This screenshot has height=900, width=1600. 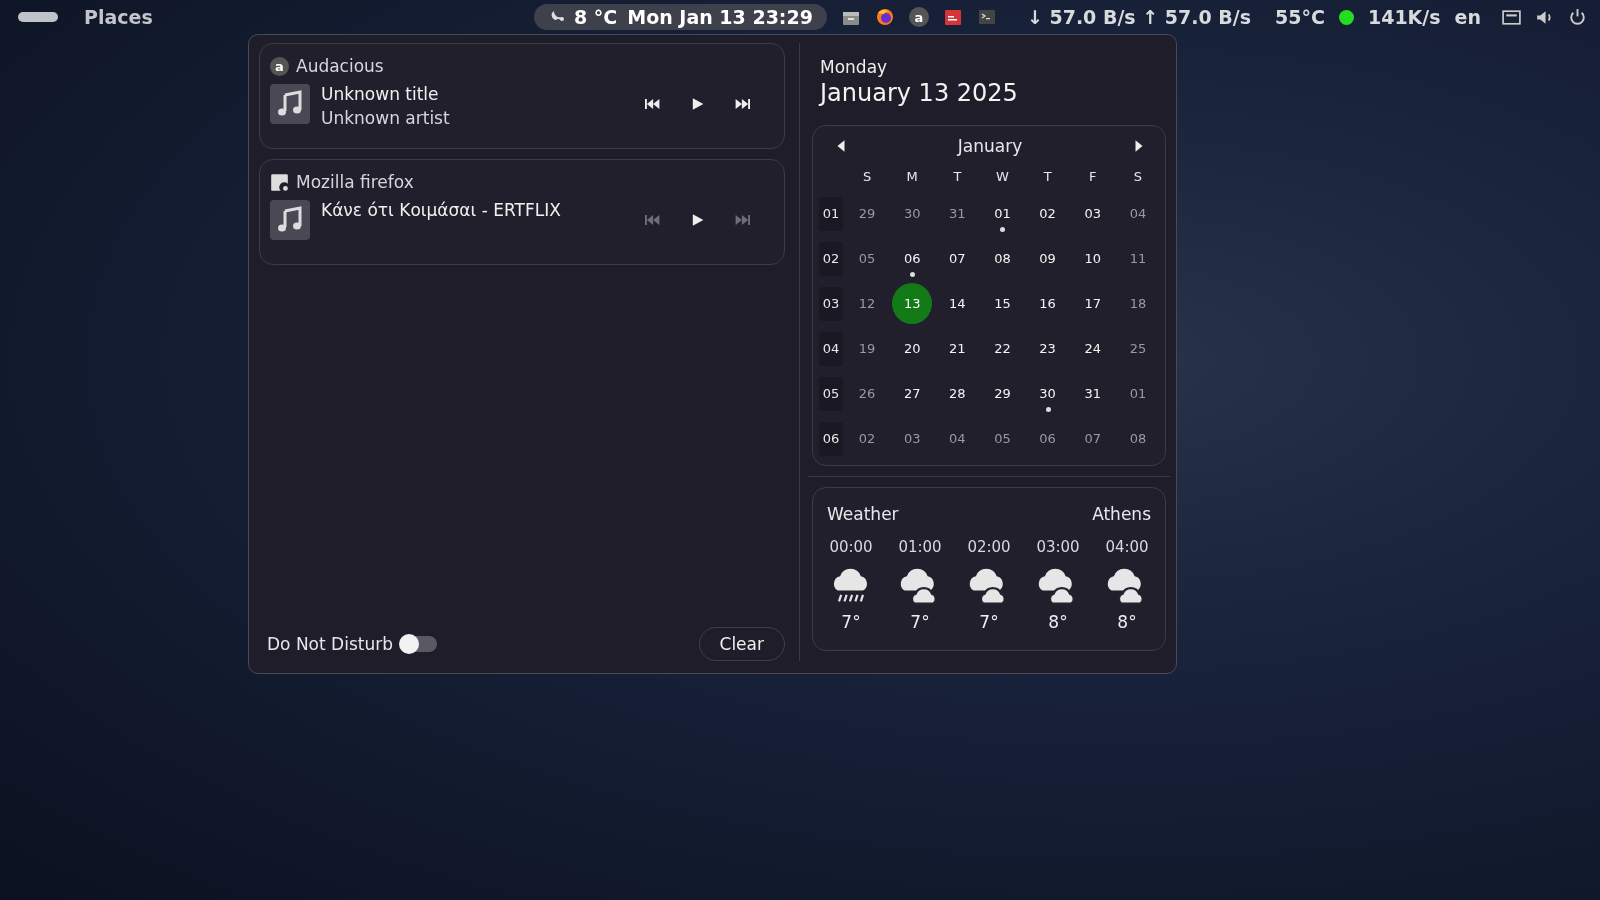 What do you see at coordinates (912, 393) in the screenshot?
I see `calendar-day: 27` at bounding box center [912, 393].